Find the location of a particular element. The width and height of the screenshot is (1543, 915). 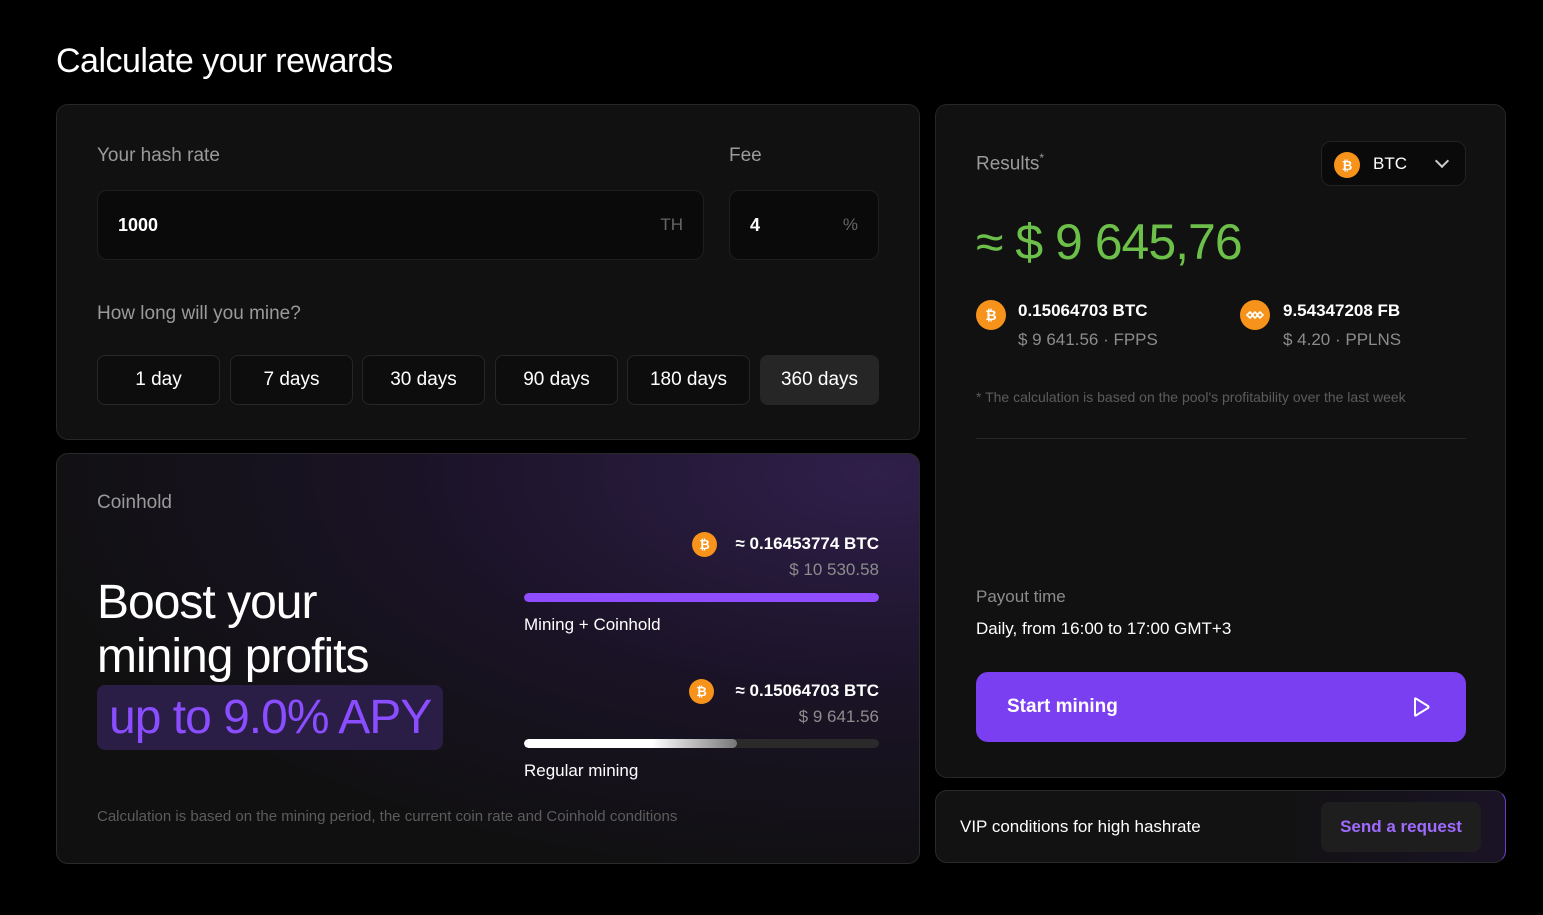

duration-label: How long will you mine? is located at coordinates (199, 313).